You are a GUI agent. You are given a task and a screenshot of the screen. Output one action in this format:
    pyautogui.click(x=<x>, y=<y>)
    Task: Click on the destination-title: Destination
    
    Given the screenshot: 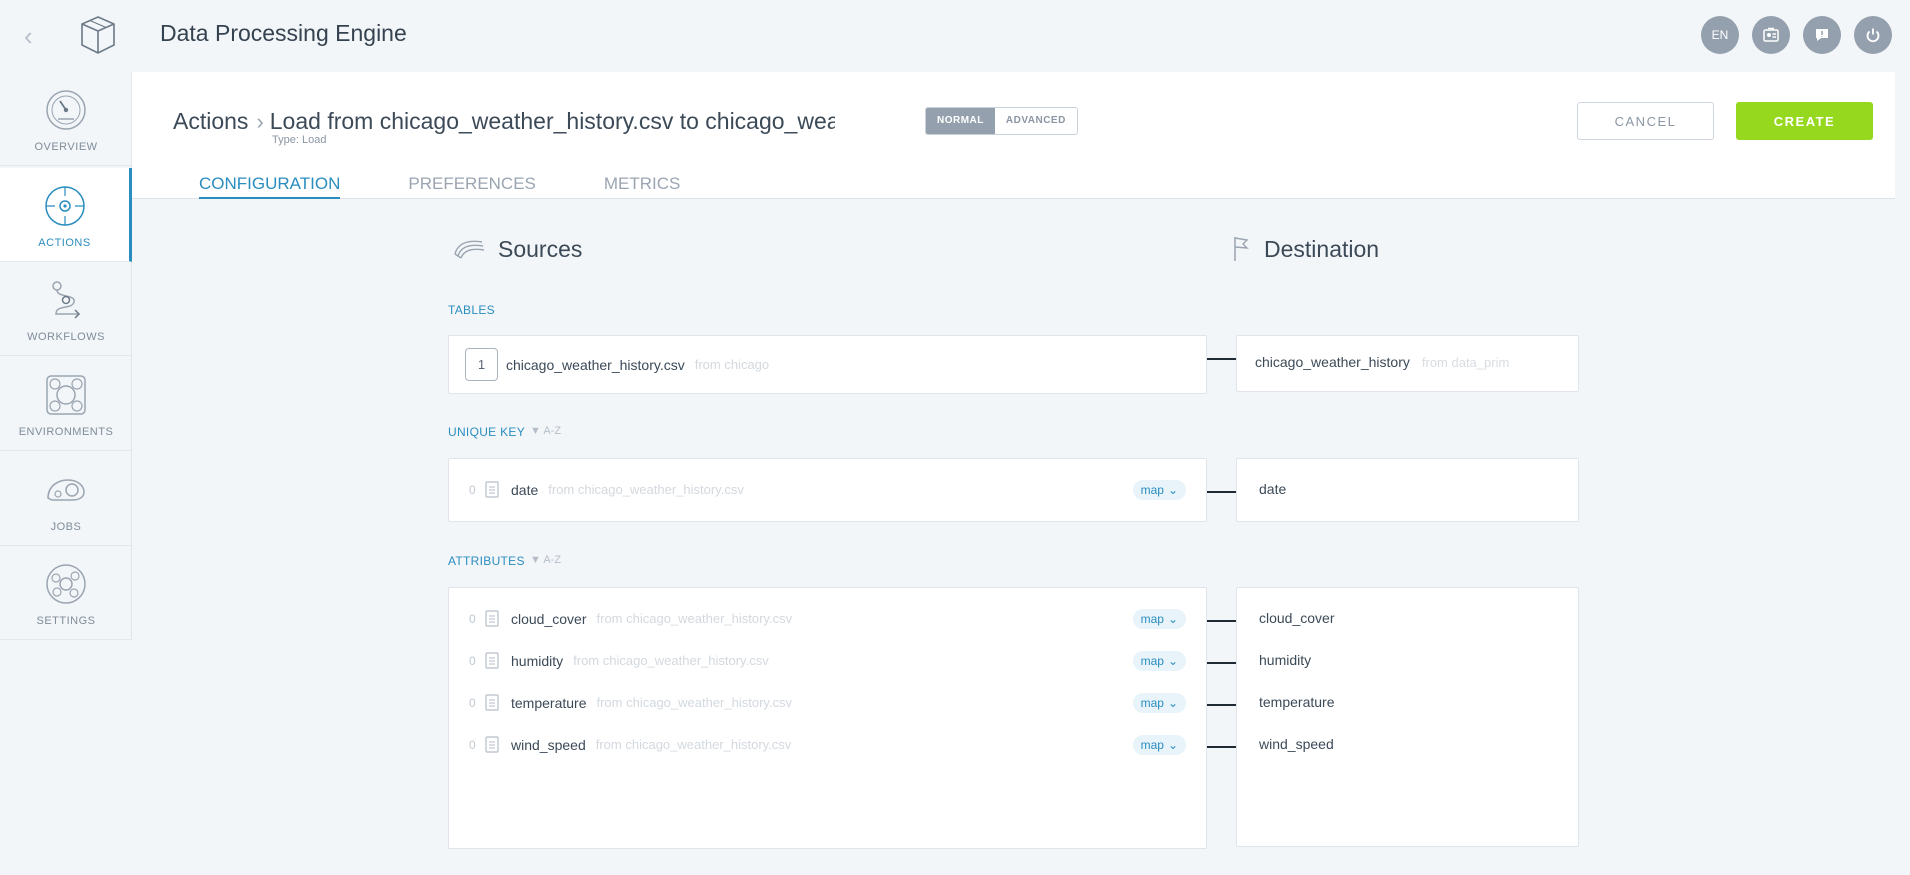 What is the action you would take?
    pyautogui.click(x=1322, y=248)
    